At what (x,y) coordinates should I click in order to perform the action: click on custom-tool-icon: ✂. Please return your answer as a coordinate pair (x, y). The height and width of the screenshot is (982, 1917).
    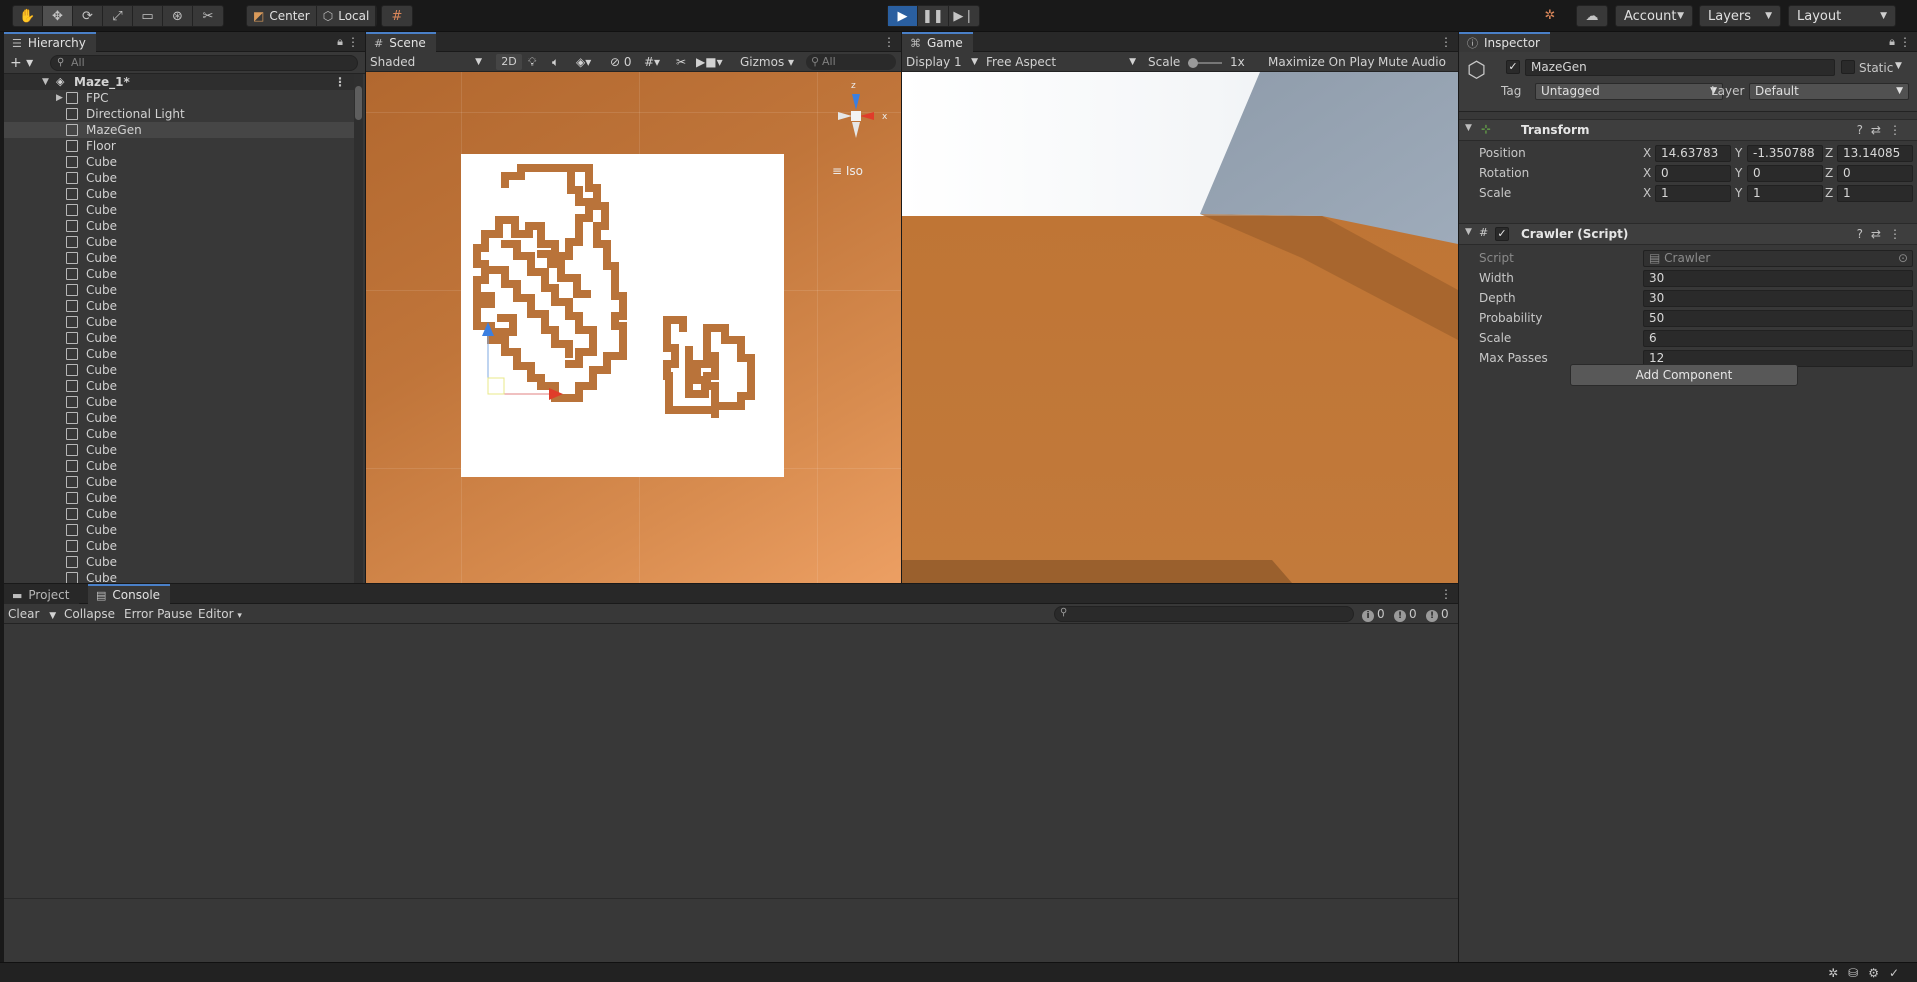
    Looking at the image, I should click on (208, 16).